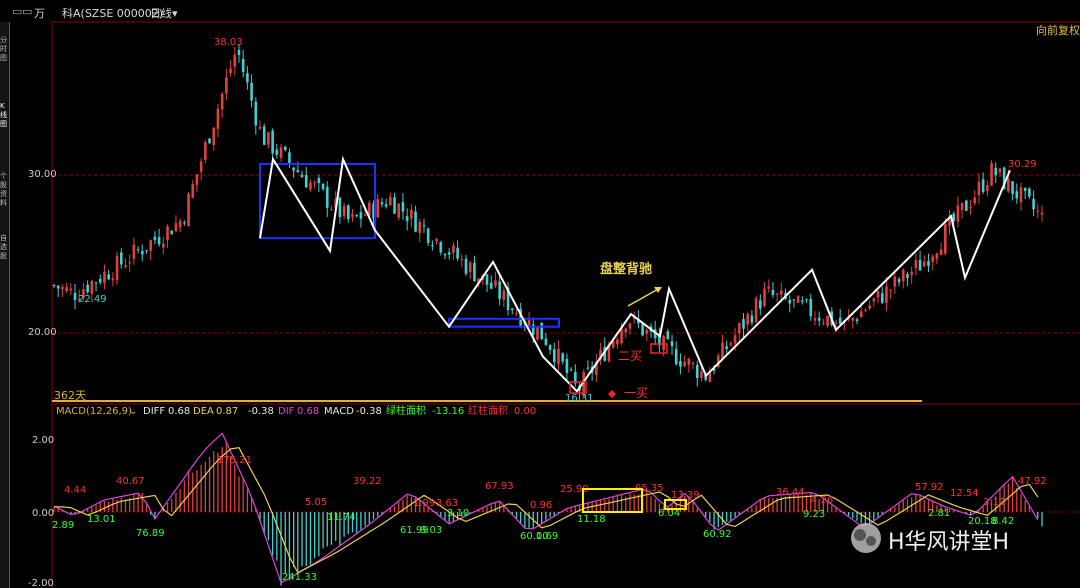  I want to click on chevron-down-icon: ⌄, so click(133, 411).